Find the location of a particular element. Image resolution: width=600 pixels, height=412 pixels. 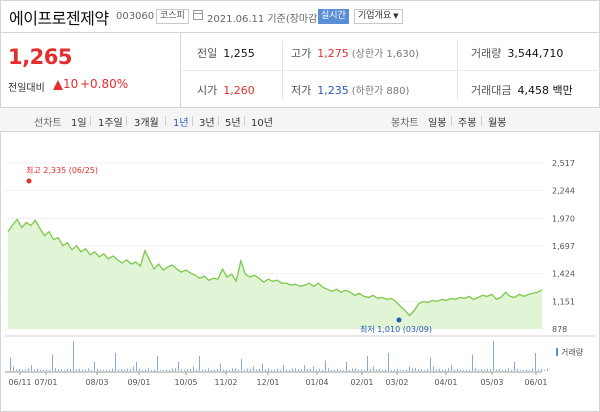

low-stat: 저가 1,235 (하한가 880) is located at coordinates (350, 90).